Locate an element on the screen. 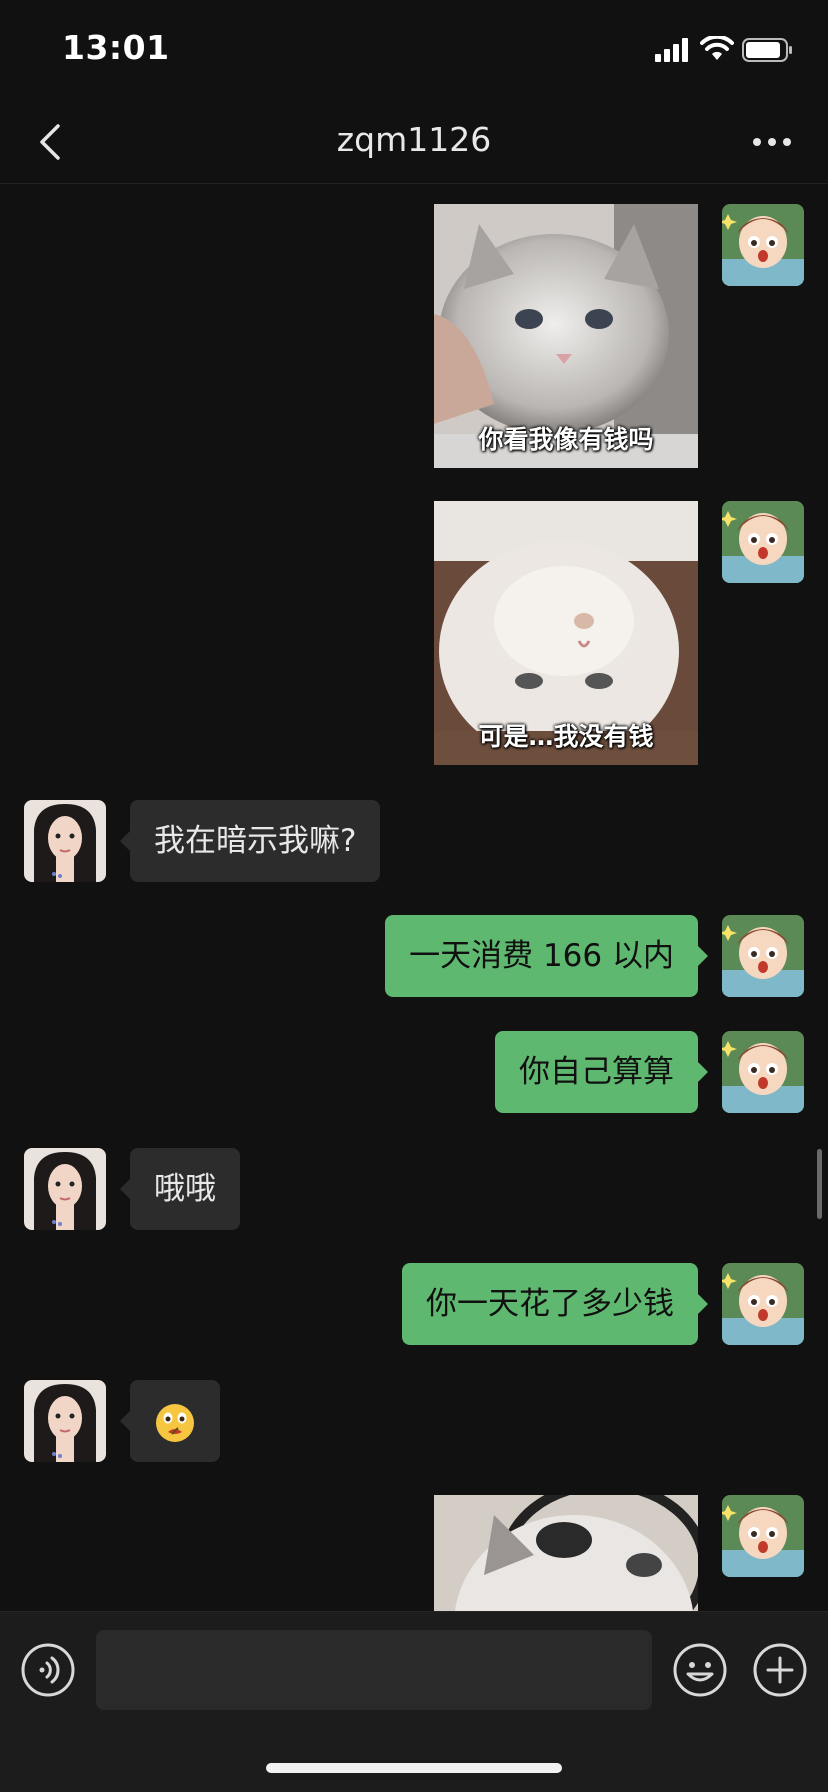 This screenshot has height=1792, width=828. image-message: 可是…我没有钱 is located at coordinates (566, 633).